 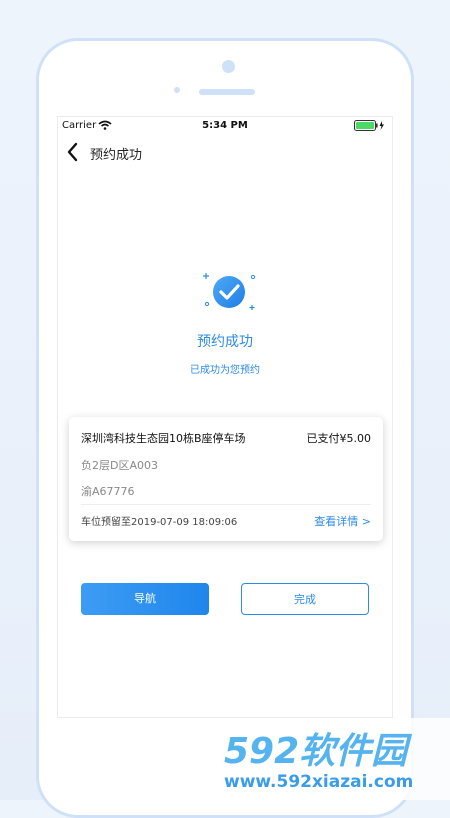 What do you see at coordinates (316, 751) in the screenshot?
I see `watermark-logo: 592软件园` at bounding box center [316, 751].